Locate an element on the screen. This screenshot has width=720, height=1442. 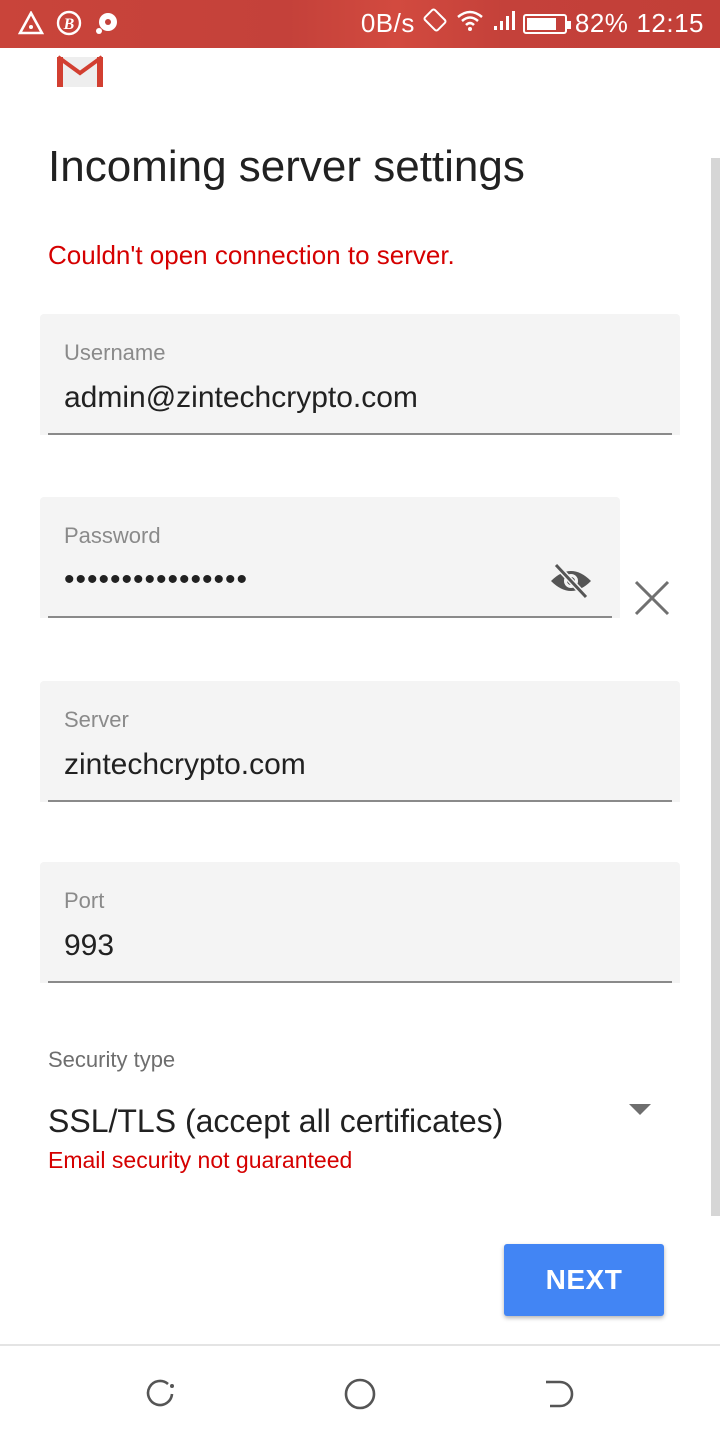
navigation-bar is located at coordinates (360, 1393).